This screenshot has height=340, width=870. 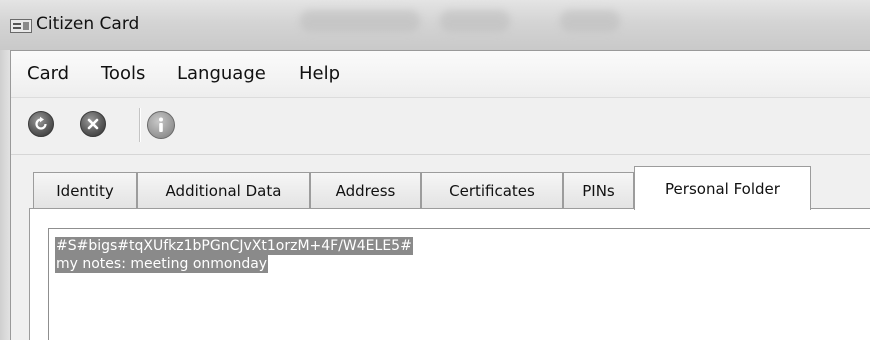 I want to click on refresh-glyph, so click(x=41, y=123).